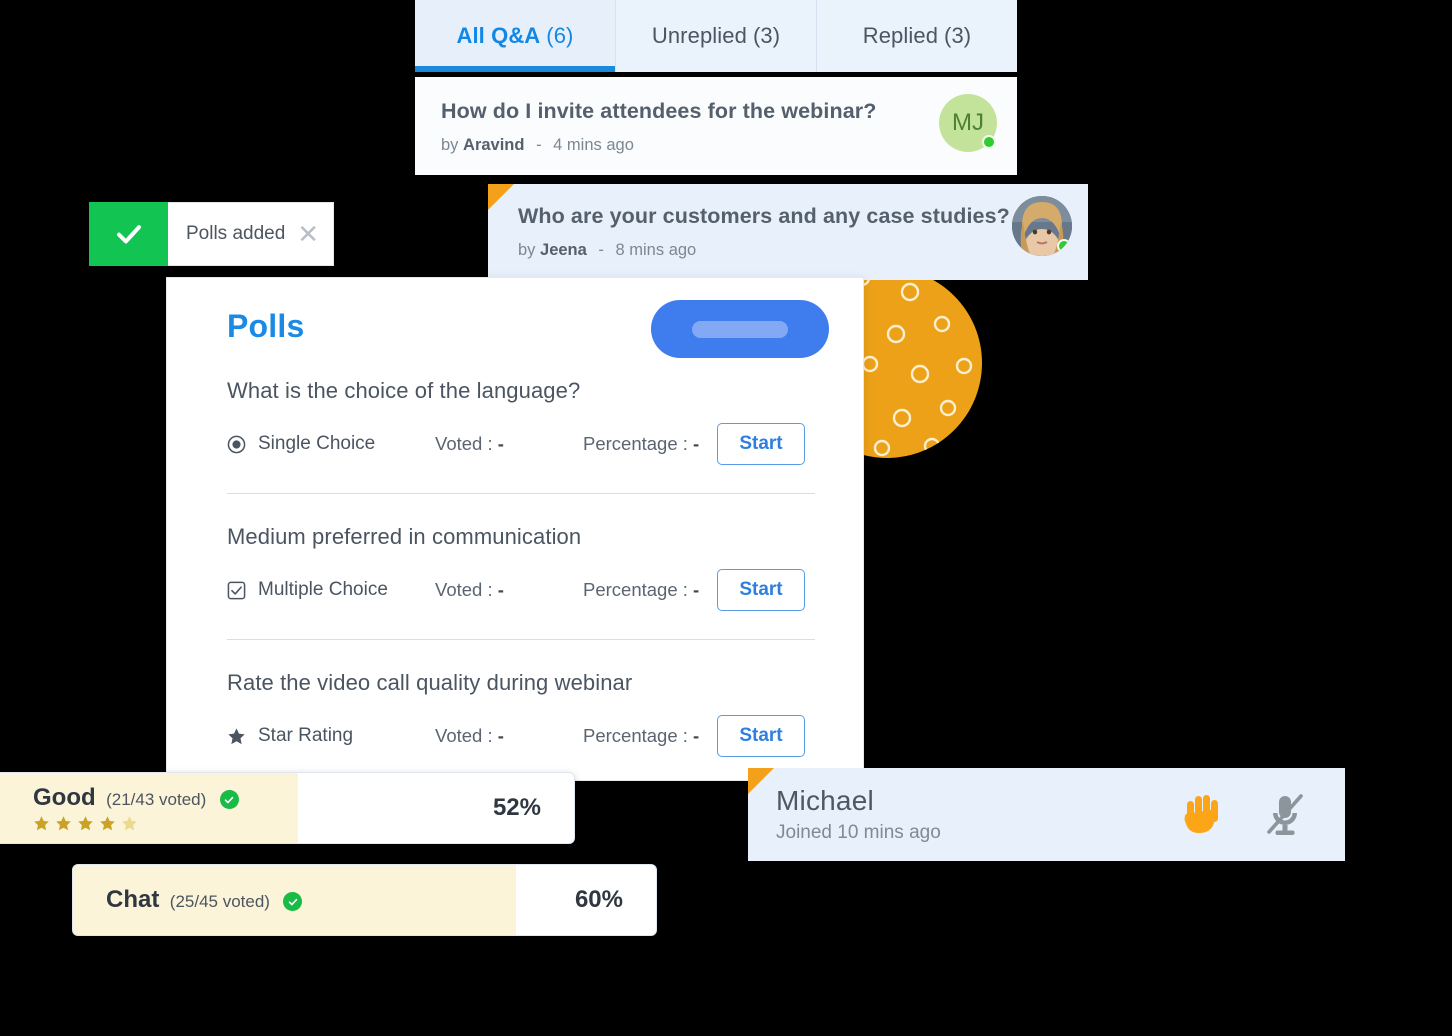 Image resolution: width=1452 pixels, height=1036 pixels. I want to click on poll-option-votes: (21/43 voted), so click(156, 799).